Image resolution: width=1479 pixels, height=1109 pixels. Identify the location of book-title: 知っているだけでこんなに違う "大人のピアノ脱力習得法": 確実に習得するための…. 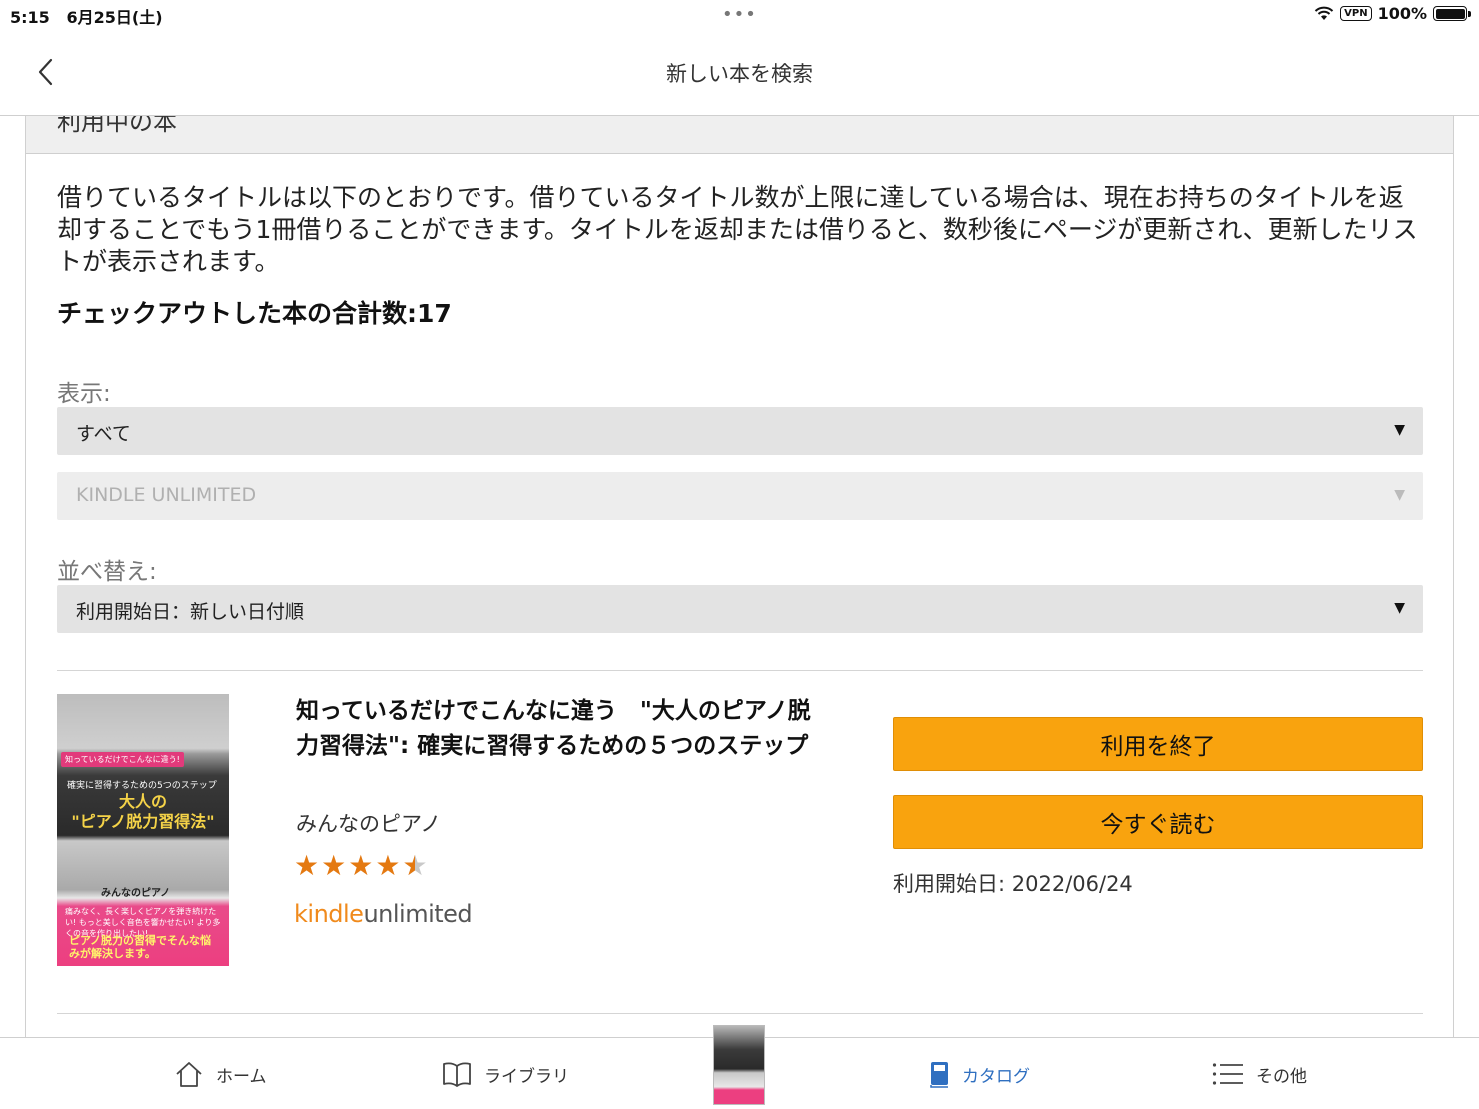
(561, 729).